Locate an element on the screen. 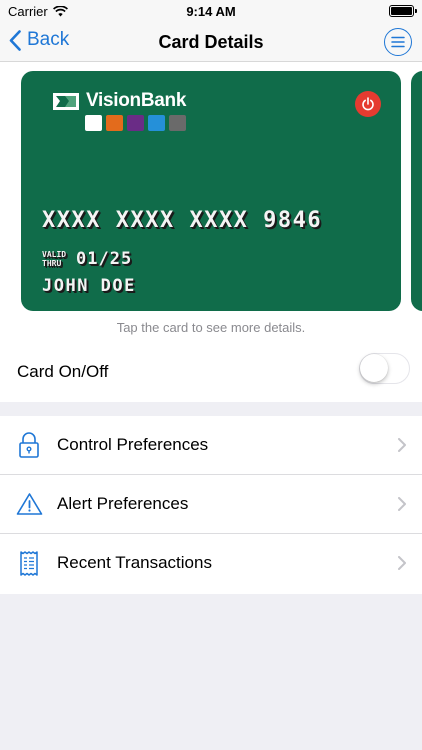  menu-button is located at coordinates (398, 42).